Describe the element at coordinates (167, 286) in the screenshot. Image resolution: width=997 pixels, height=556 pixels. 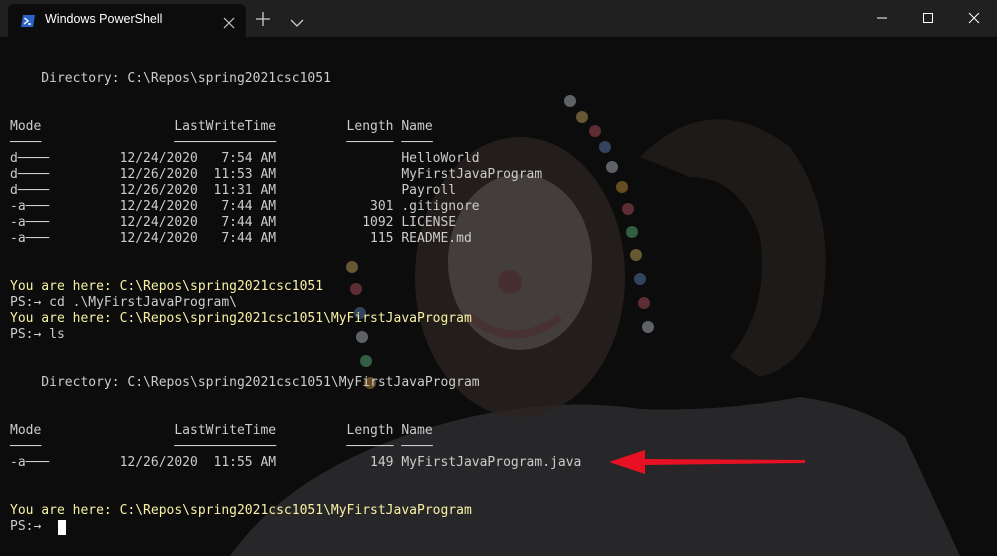
I see `location-line: You are here: C:\Repos\spring2021csc1051` at that location.